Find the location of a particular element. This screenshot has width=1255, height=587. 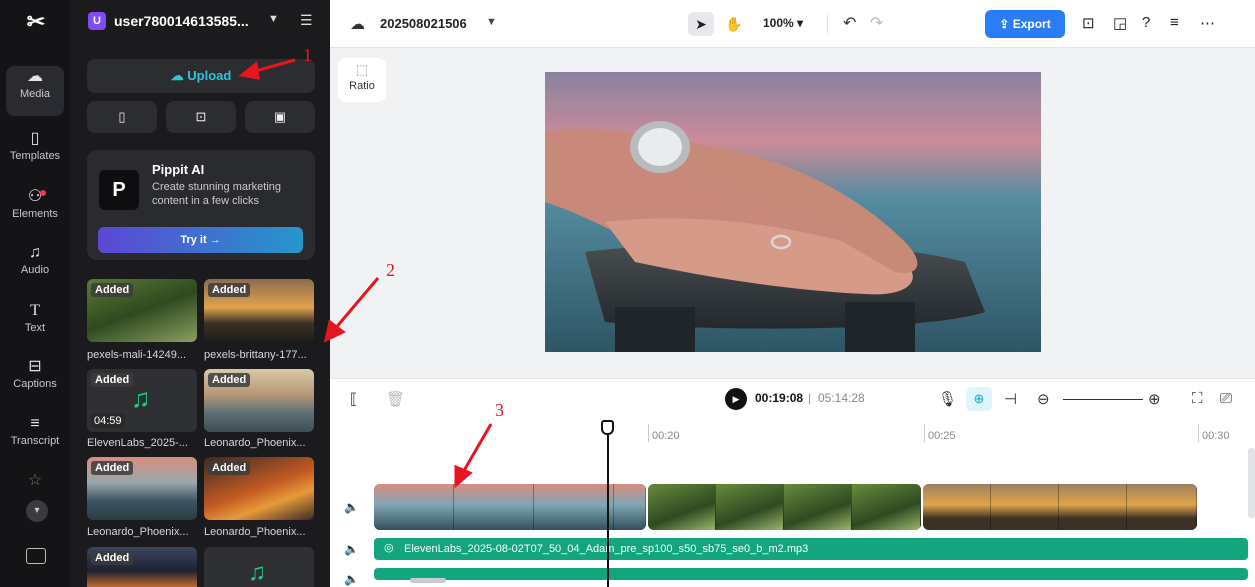

annotation-label-2: 2 is located at coordinates (390, 270).